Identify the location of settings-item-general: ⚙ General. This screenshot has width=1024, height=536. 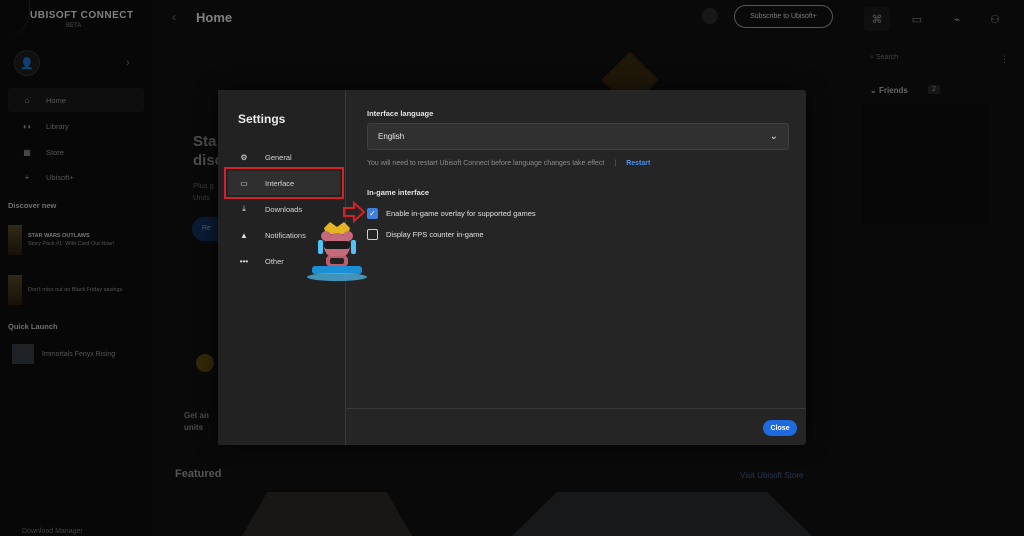
(284, 157).